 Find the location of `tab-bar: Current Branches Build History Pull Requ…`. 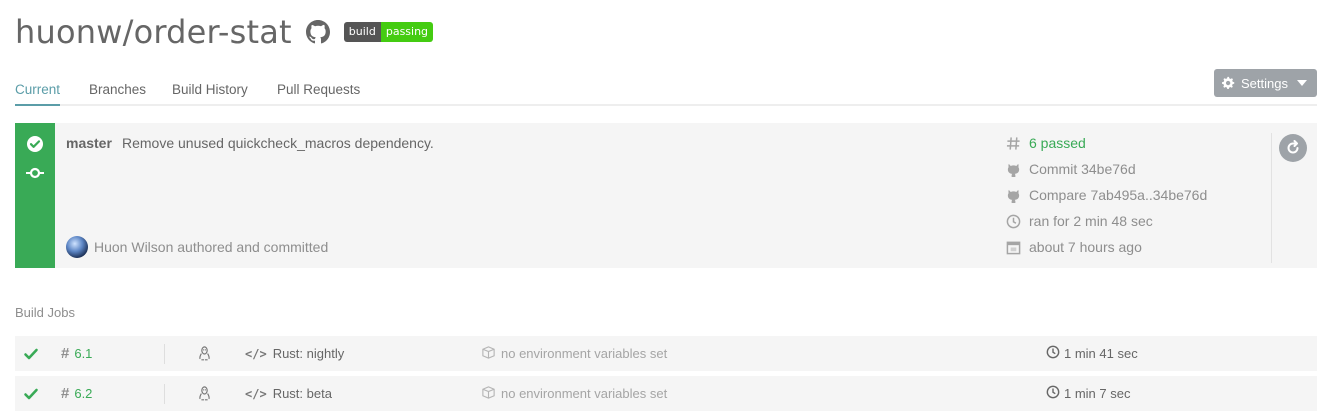

tab-bar: Current Branches Build History Pull Requ… is located at coordinates (666, 92).